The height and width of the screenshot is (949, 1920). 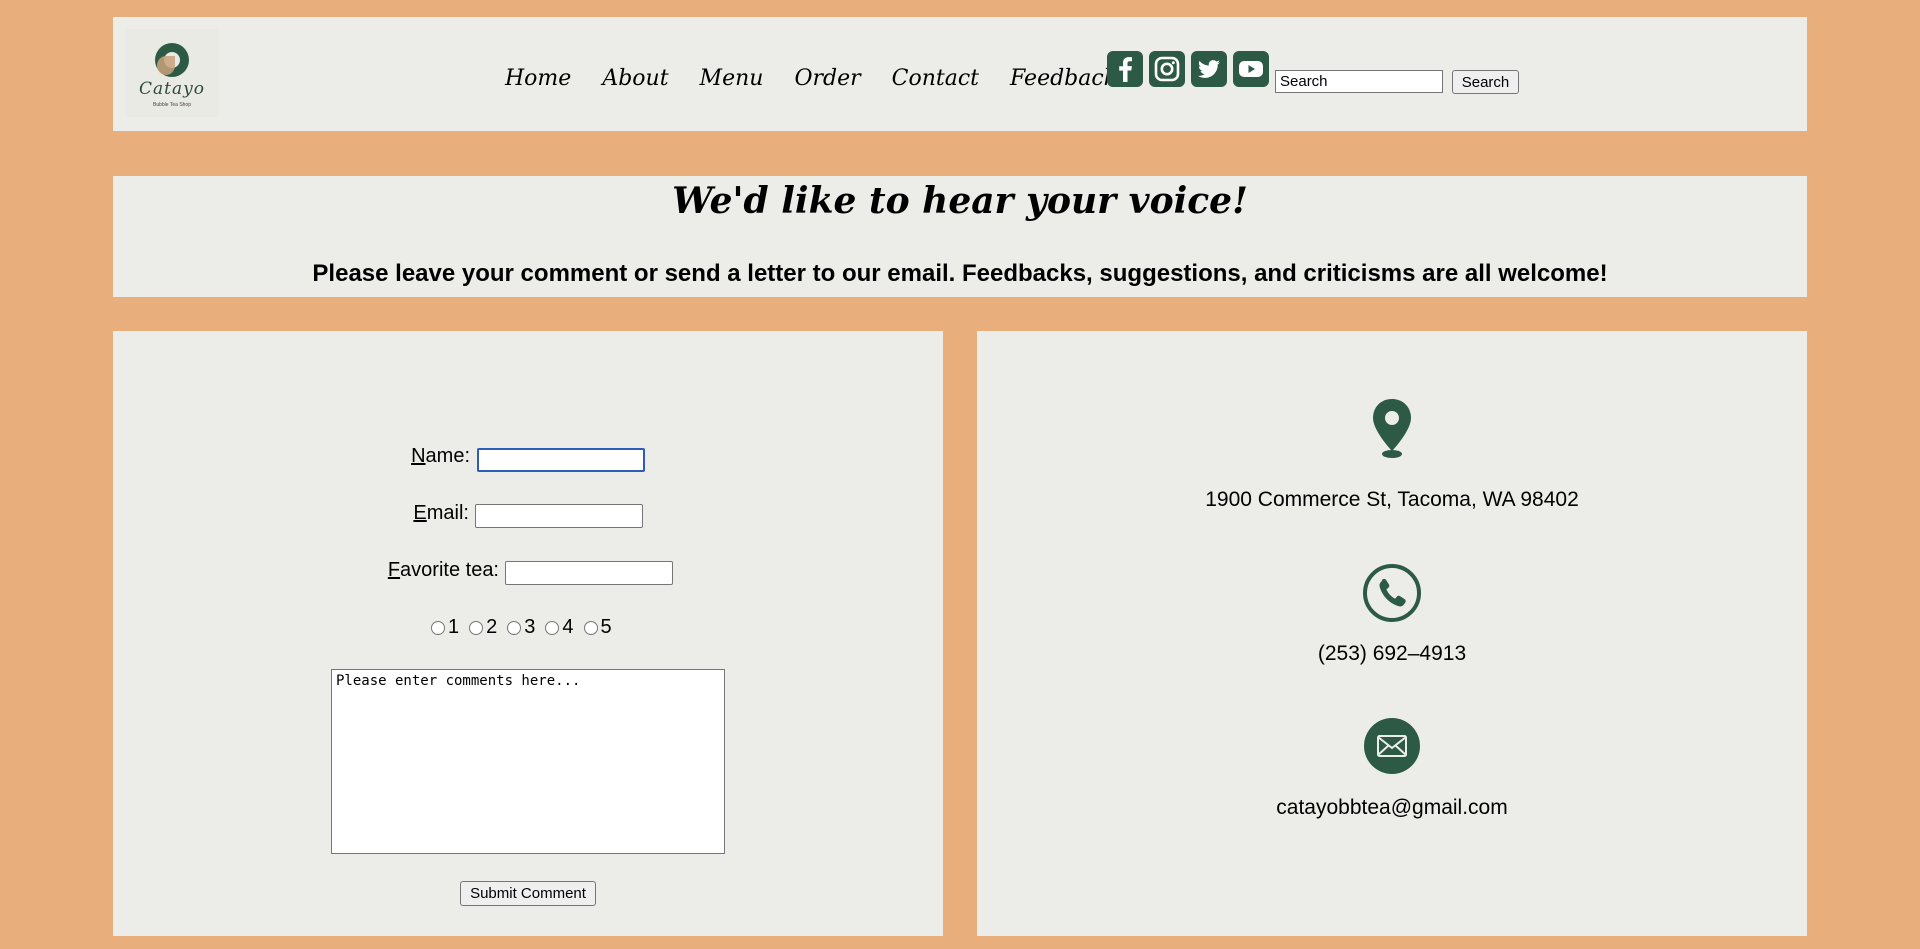 What do you see at coordinates (1392, 499) in the screenshot?
I see `address-text: 1900 Commerce St, Tacoma, WA 98402` at bounding box center [1392, 499].